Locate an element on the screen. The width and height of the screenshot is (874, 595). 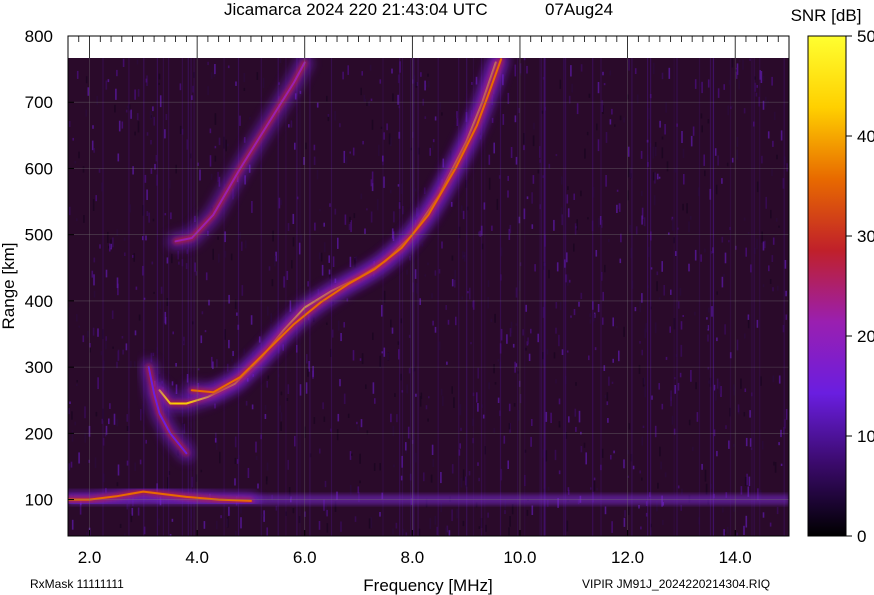
colorbar-label: SNR [dB] is located at coordinates (826, 15).